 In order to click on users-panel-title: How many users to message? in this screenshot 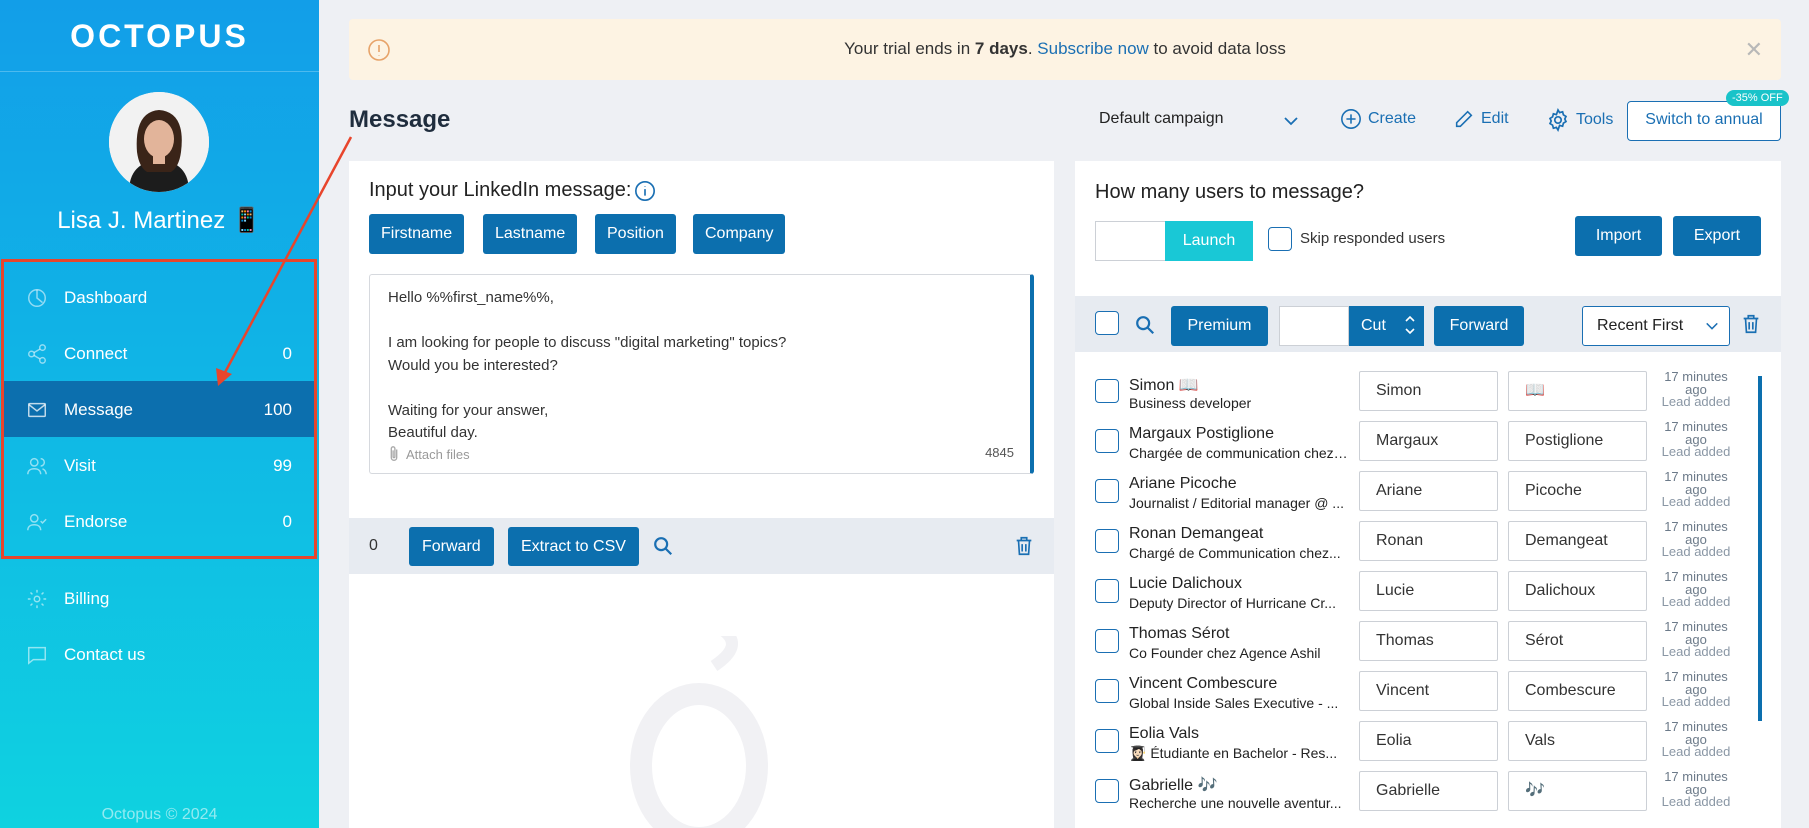, I will do `click(1230, 192)`.